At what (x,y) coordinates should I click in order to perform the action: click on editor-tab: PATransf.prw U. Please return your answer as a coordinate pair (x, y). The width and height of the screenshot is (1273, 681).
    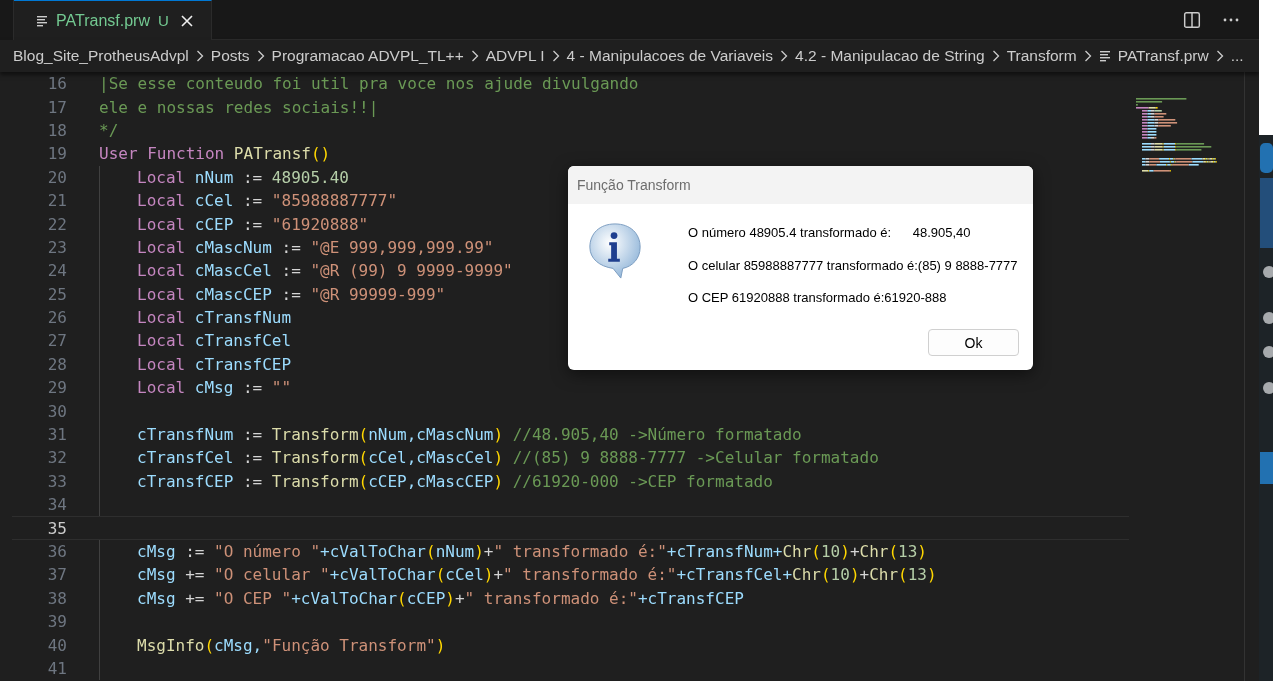
    Looking at the image, I should click on (113, 20).